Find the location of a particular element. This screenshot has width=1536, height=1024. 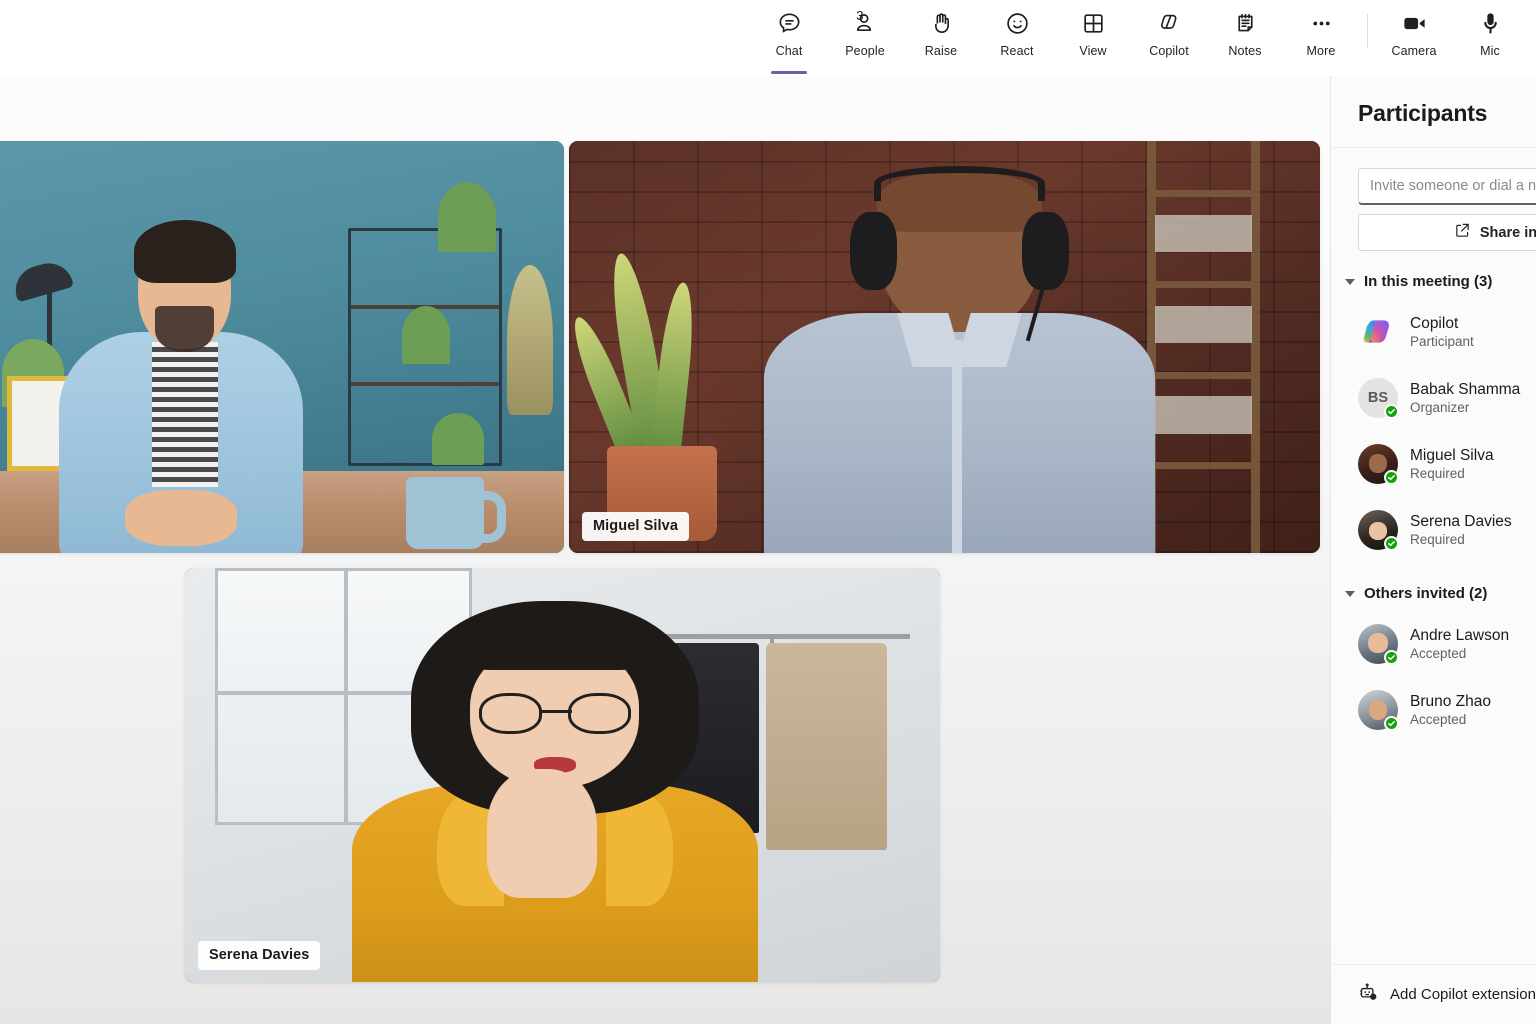

toolbar-button-notes: Notes is located at coordinates (1245, 35).